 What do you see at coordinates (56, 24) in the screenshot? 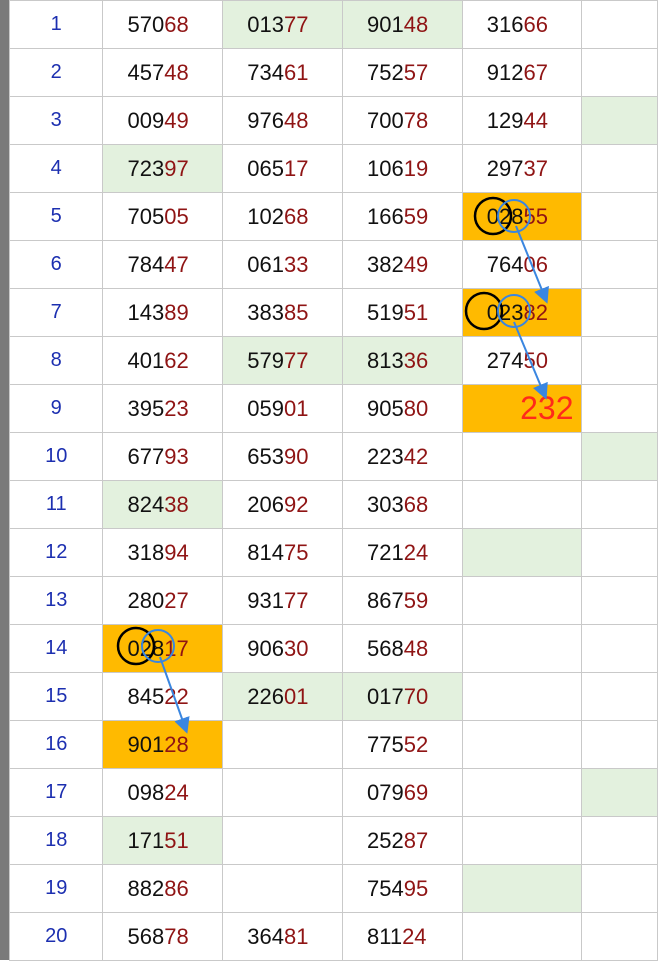
I see `row-index: 1` at bounding box center [56, 24].